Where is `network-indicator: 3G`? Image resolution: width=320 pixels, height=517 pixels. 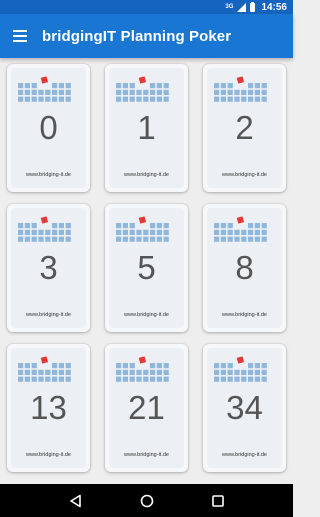
network-indicator: 3G is located at coordinates (229, 7).